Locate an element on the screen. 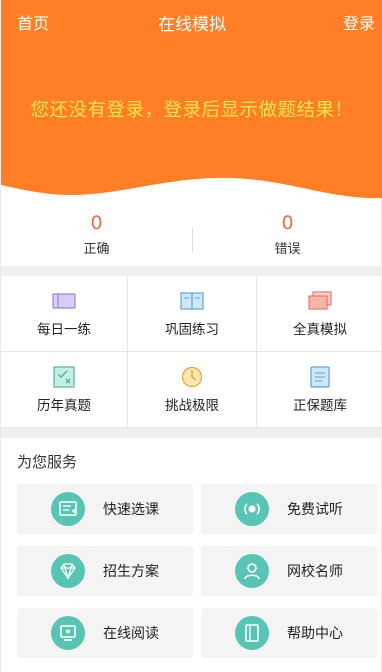 This screenshot has height=672, width=382. correct-label: 正确 is located at coordinates (96, 249).